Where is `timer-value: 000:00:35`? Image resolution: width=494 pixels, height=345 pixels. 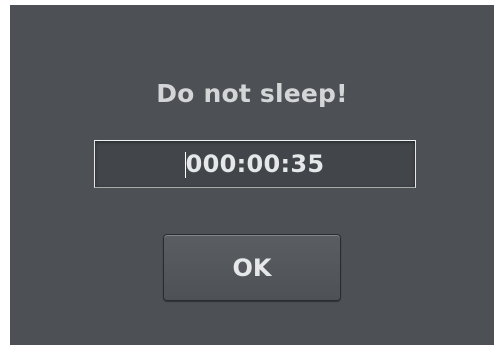
timer-value: 000:00:35 is located at coordinates (254, 164).